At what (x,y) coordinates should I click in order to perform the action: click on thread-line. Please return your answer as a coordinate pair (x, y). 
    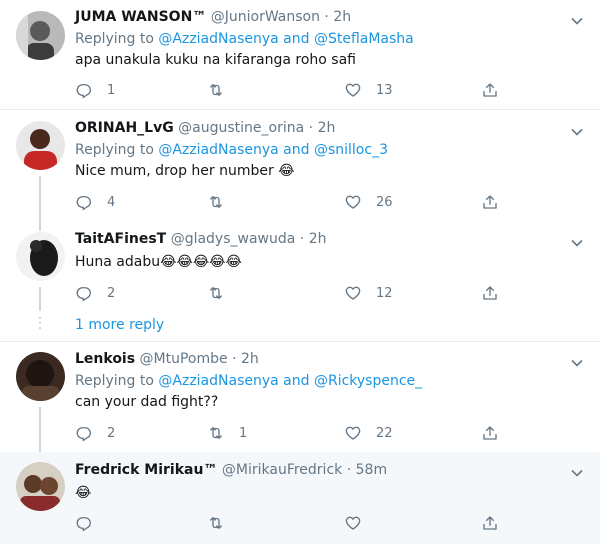
    Looking at the image, I should click on (40, 299).